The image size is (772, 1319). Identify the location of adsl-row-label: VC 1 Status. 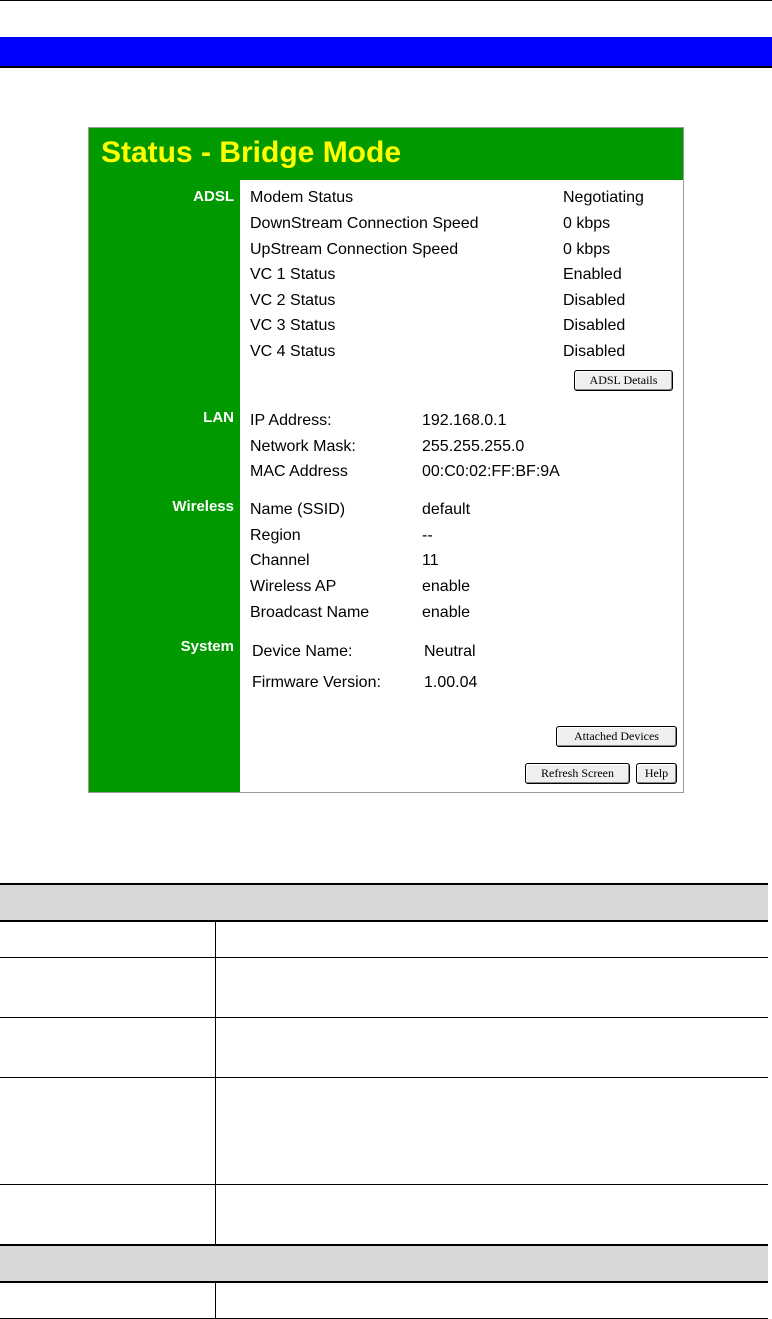
(293, 274).